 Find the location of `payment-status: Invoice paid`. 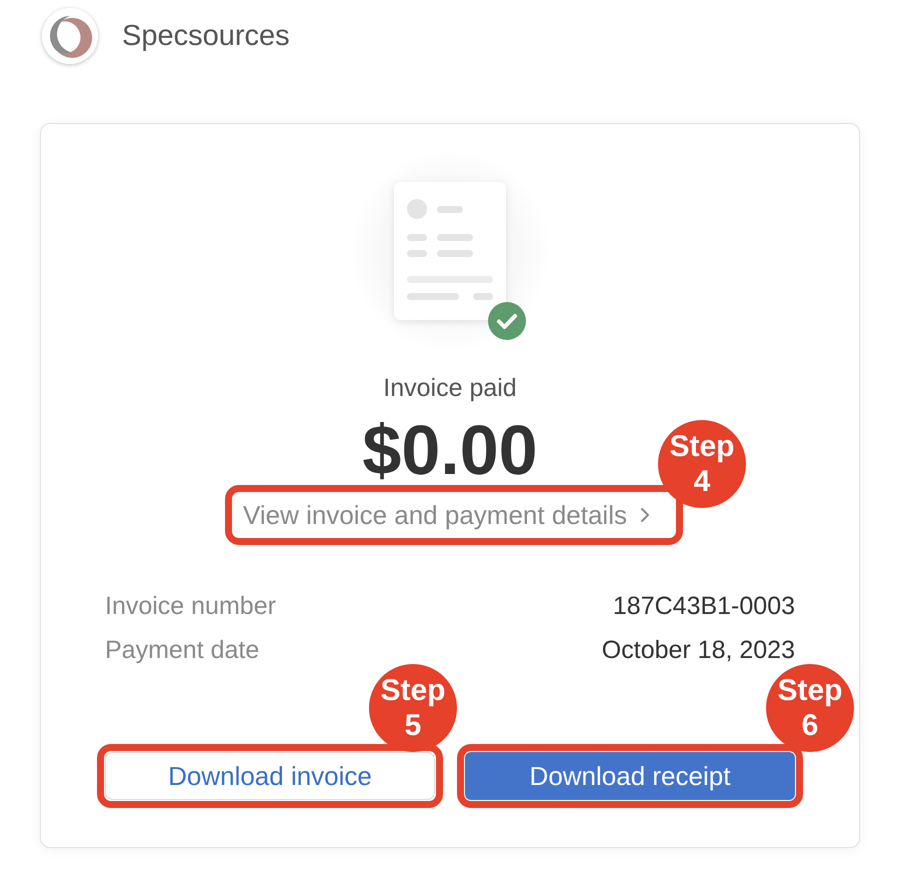

payment-status: Invoice paid is located at coordinates (450, 388).